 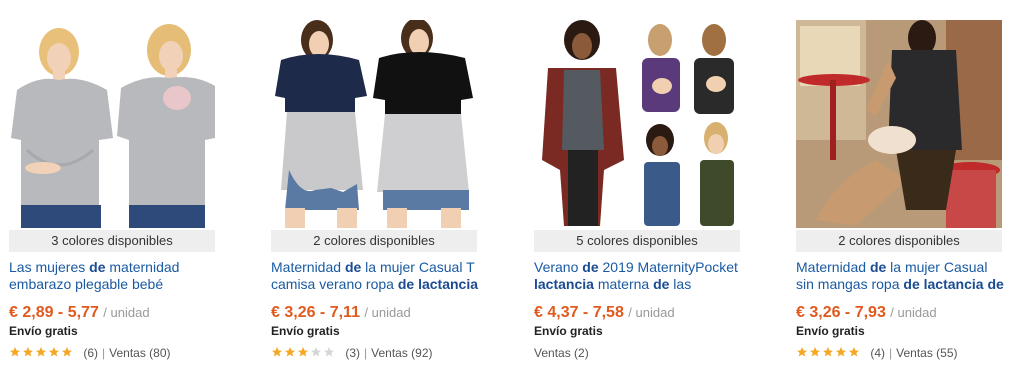 I want to click on sales-count: Ventas (55), so click(x=927, y=353).